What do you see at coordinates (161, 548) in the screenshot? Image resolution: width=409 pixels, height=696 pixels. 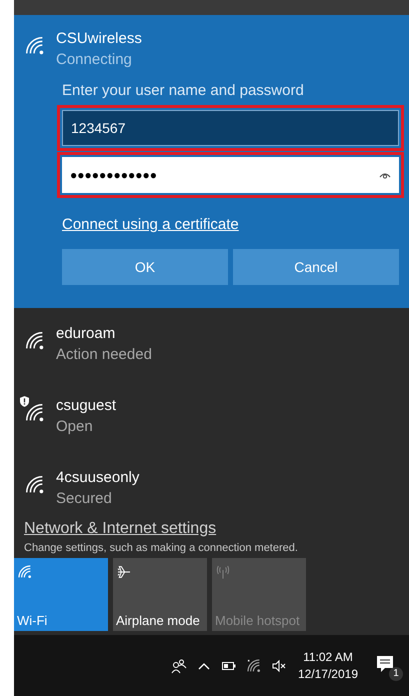 I see `settings-hint: Change settings, such as making a connection metered.` at bounding box center [161, 548].